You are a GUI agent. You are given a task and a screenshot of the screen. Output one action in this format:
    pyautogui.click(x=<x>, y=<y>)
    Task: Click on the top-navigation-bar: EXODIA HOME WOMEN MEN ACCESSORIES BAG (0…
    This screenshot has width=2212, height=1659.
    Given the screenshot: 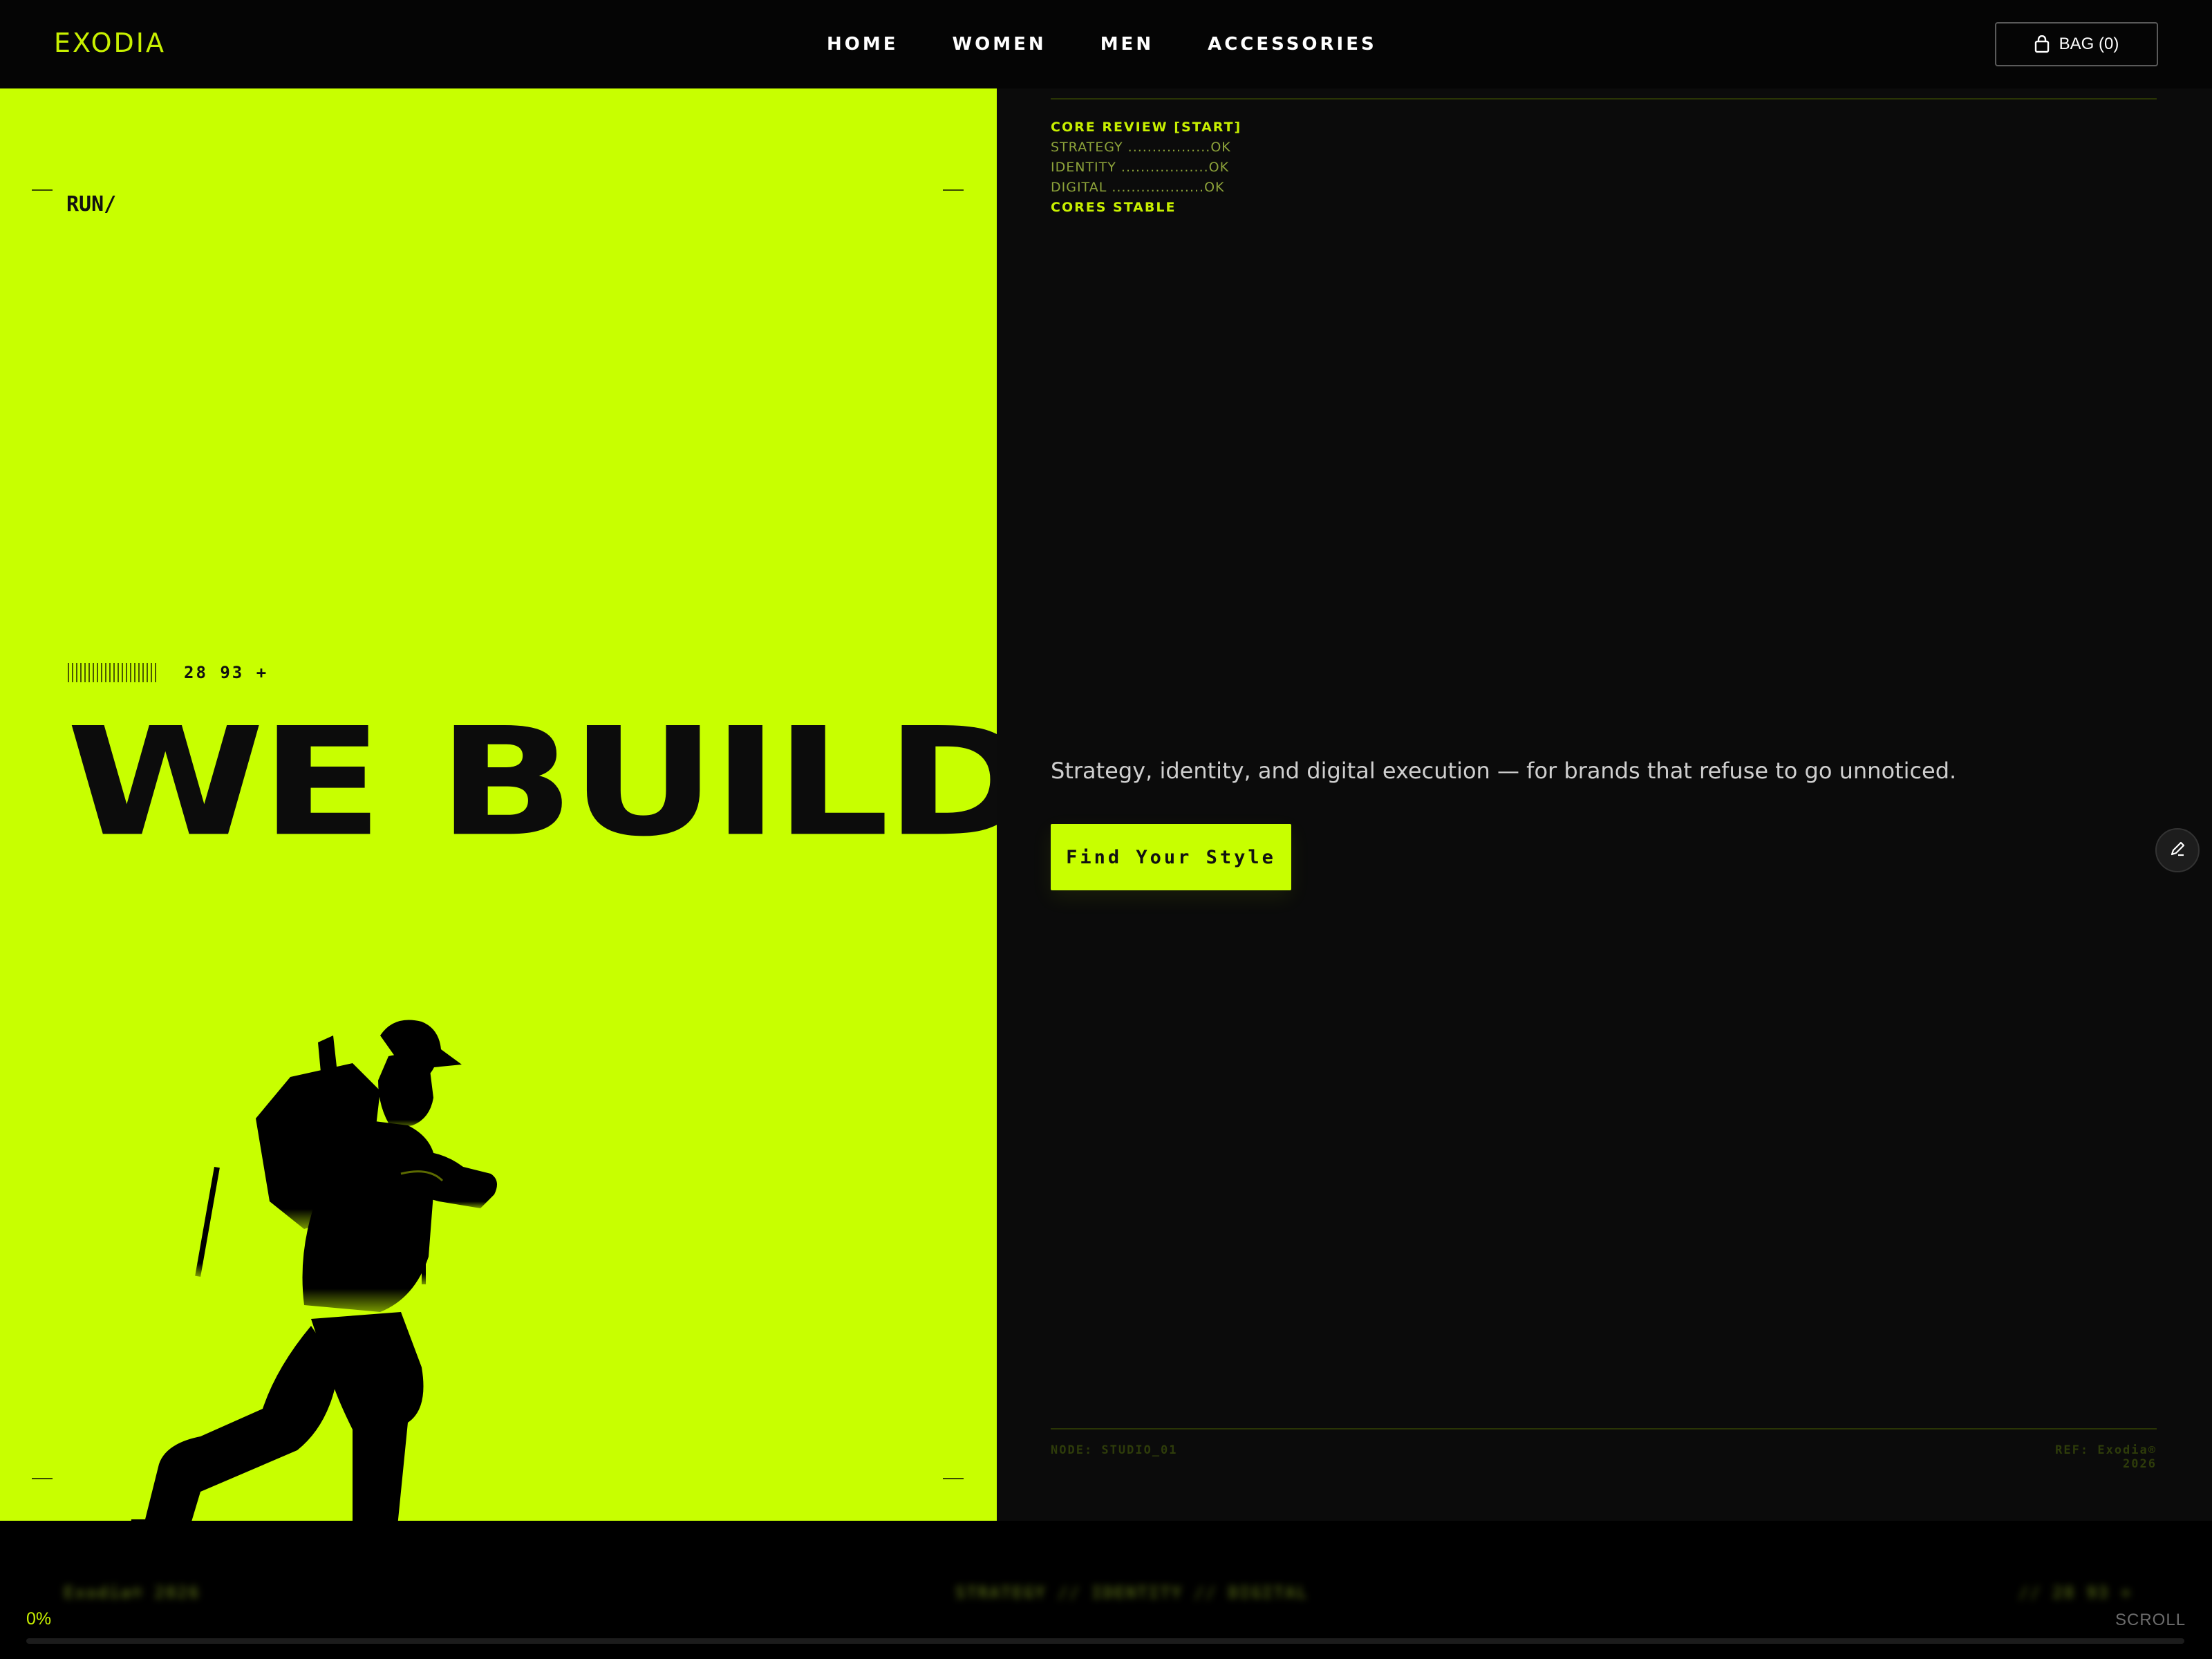 What is the action you would take?
    pyautogui.click(x=1106, y=44)
    